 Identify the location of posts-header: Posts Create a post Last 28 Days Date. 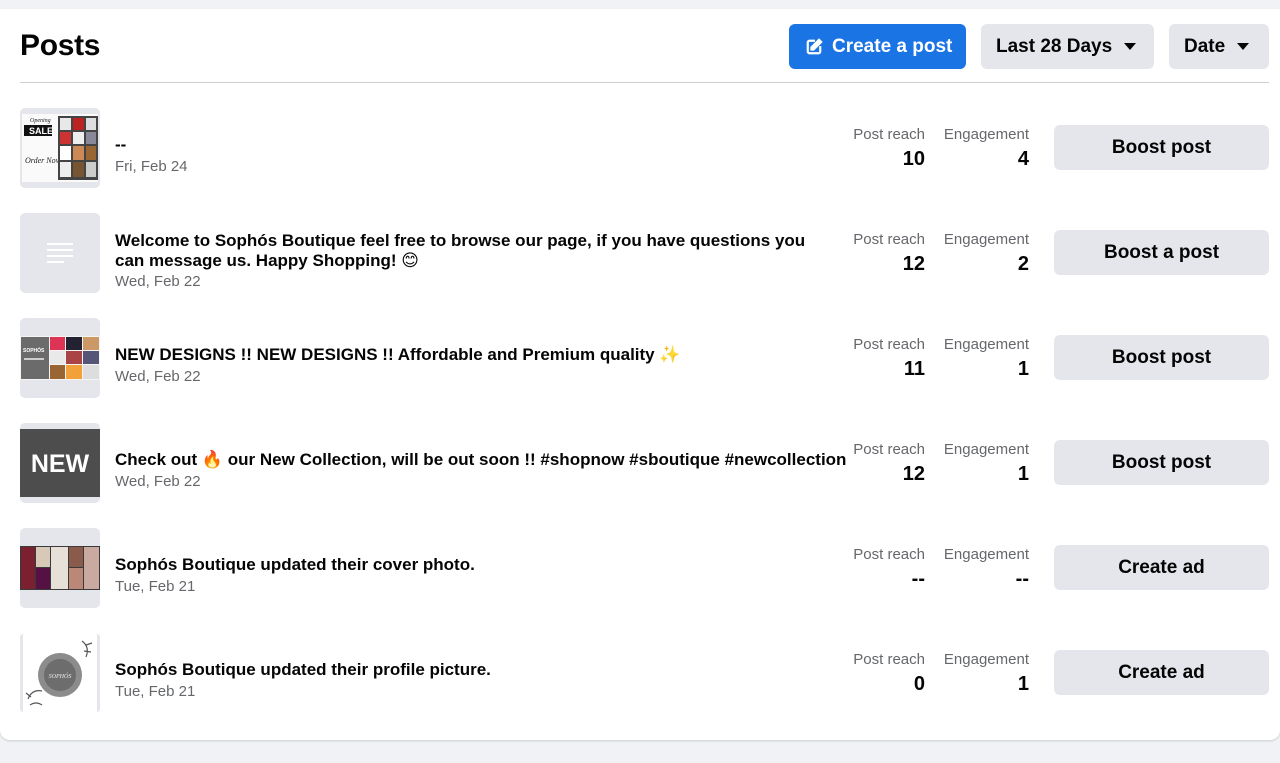
(644, 46).